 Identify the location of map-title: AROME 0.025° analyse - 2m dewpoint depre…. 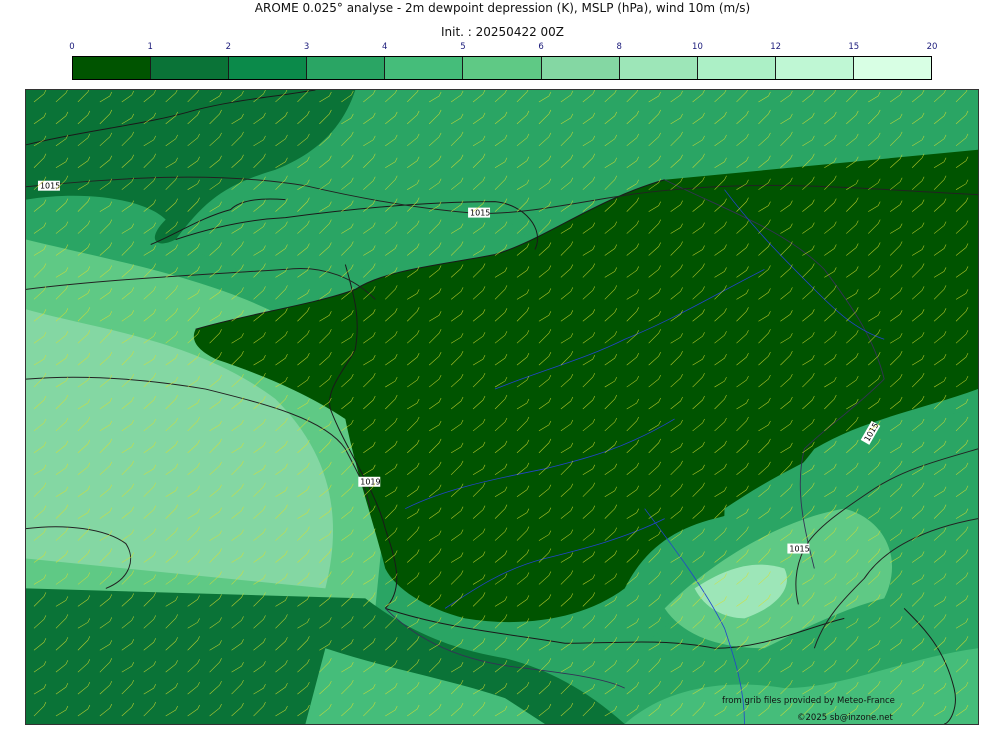
(502, 8).